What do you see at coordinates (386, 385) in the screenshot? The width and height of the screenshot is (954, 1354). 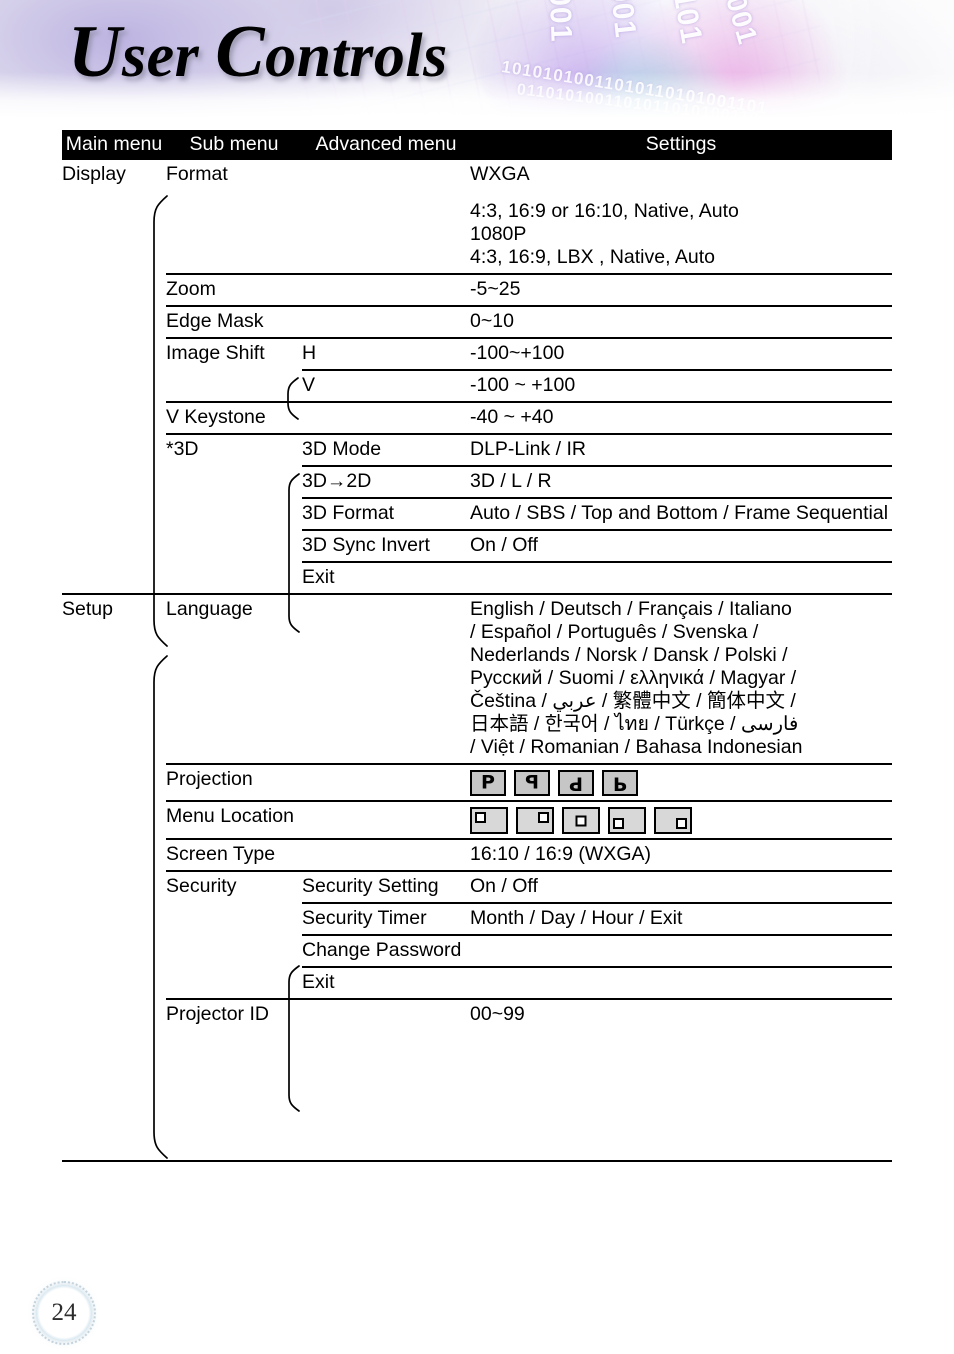 I see `advanced-menu-v: V` at bounding box center [386, 385].